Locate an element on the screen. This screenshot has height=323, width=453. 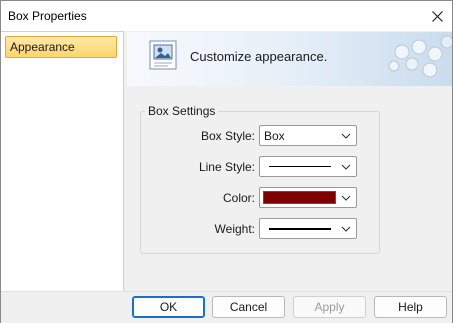
line-style-label: Line Style: is located at coordinates (226, 167).